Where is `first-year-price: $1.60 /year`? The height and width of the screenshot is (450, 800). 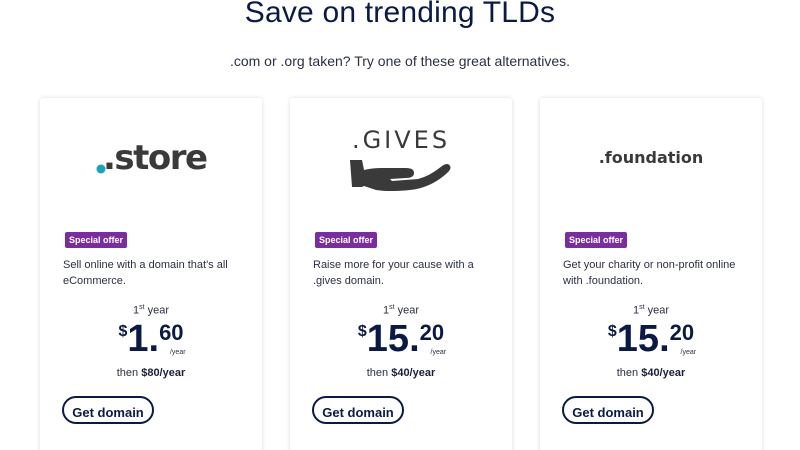 first-year-price: $1.60 /year is located at coordinates (151, 340).